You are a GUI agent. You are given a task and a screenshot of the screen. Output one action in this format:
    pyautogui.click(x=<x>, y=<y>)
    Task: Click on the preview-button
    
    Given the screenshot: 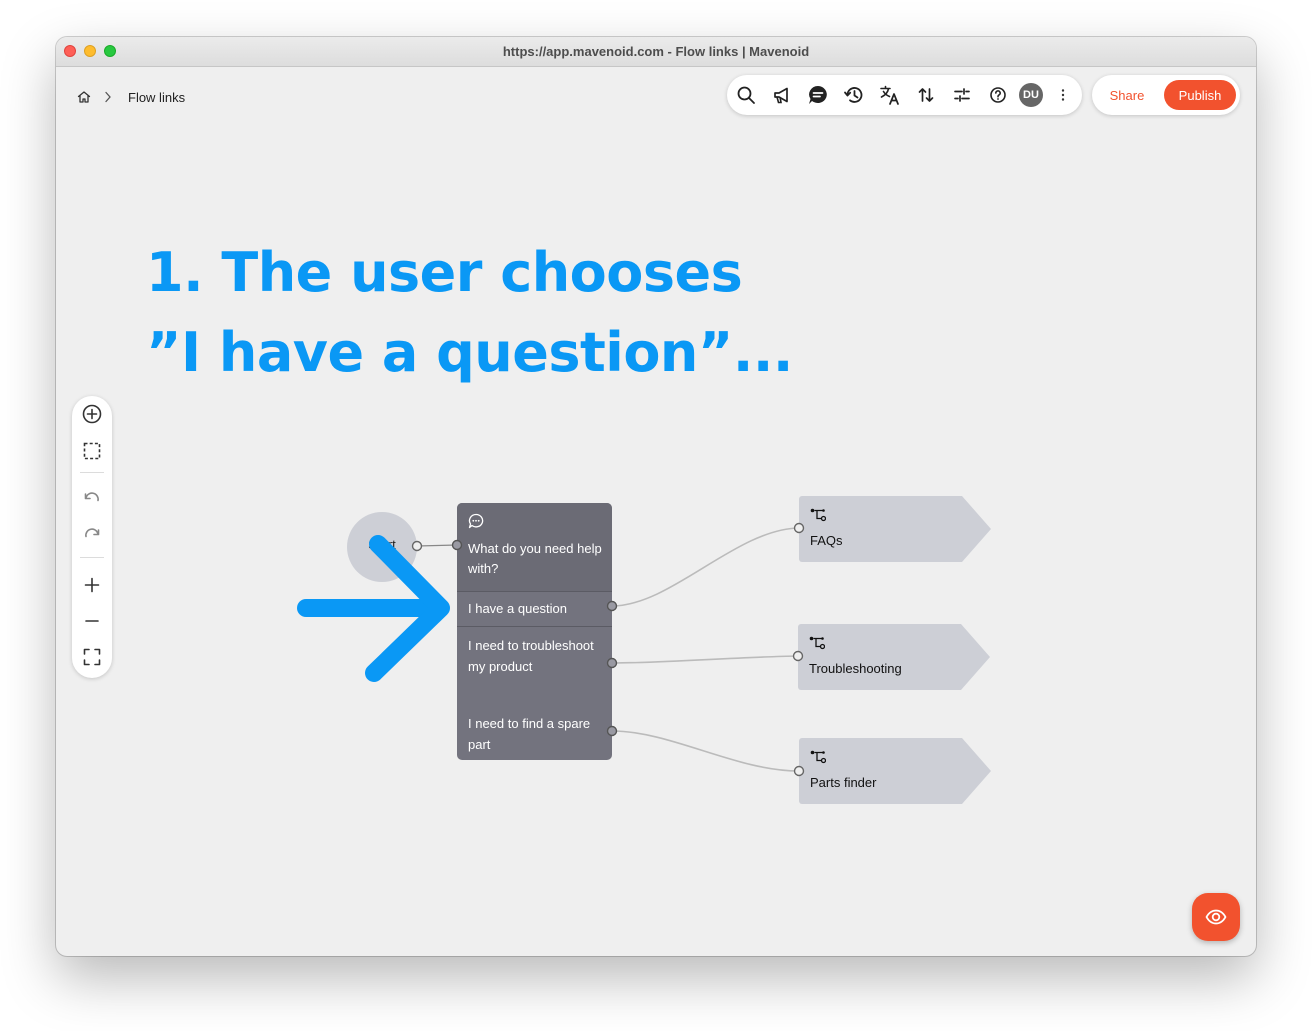 What is the action you would take?
    pyautogui.click(x=1216, y=917)
    